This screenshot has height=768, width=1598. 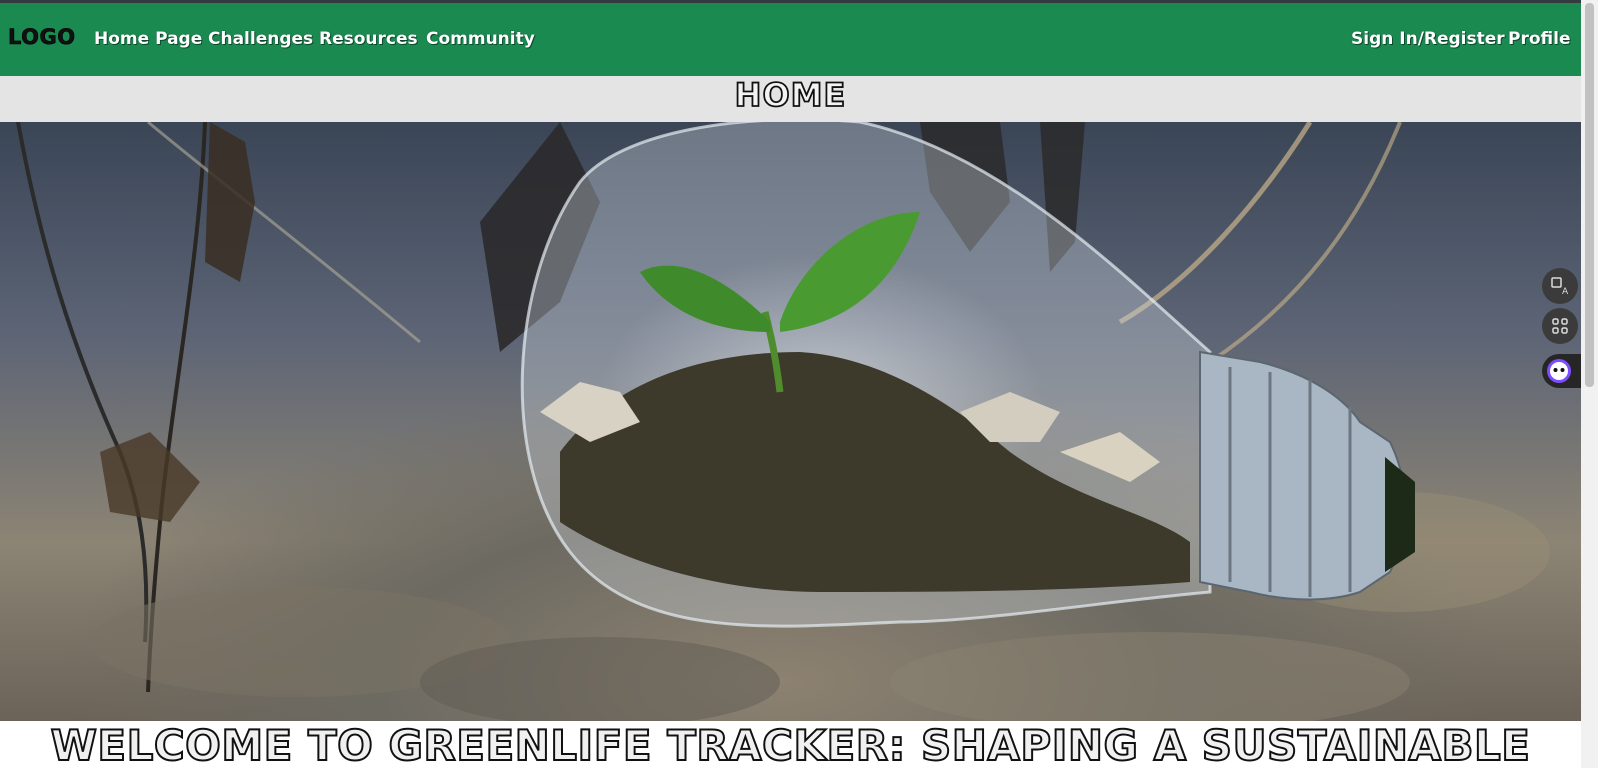 I want to click on assistant-button, so click(x=1562, y=371).